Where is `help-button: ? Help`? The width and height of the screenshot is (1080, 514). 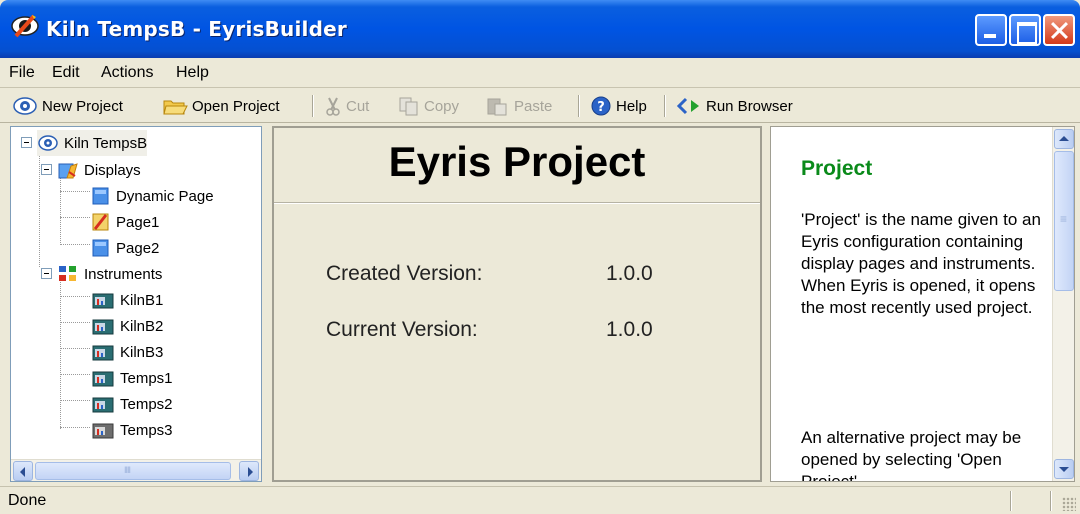 help-button: ? Help is located at coordinates (618, 106).